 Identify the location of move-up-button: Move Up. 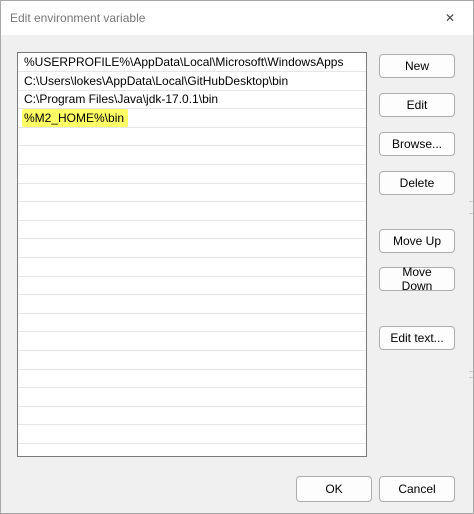
(417, 241).